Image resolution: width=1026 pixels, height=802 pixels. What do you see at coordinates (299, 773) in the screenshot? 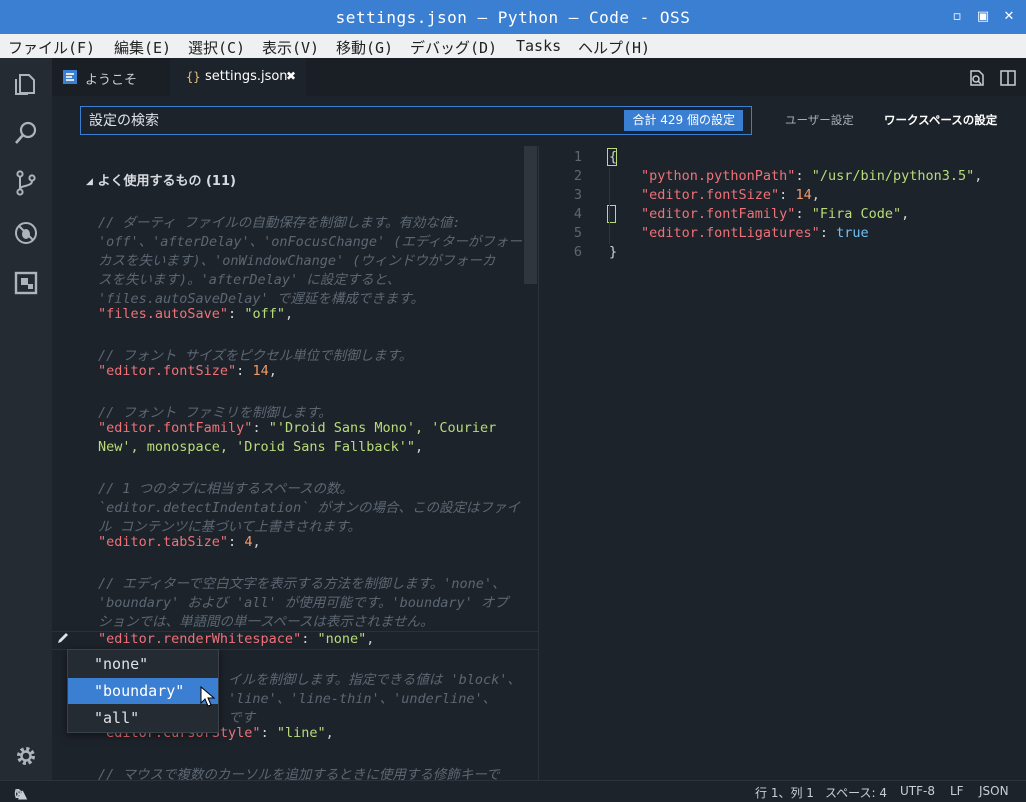
I see `setting-comment-line: // マウスで複数のカーソルを追加するときに使用する修飾キーで` at bounding box center [299, 773].